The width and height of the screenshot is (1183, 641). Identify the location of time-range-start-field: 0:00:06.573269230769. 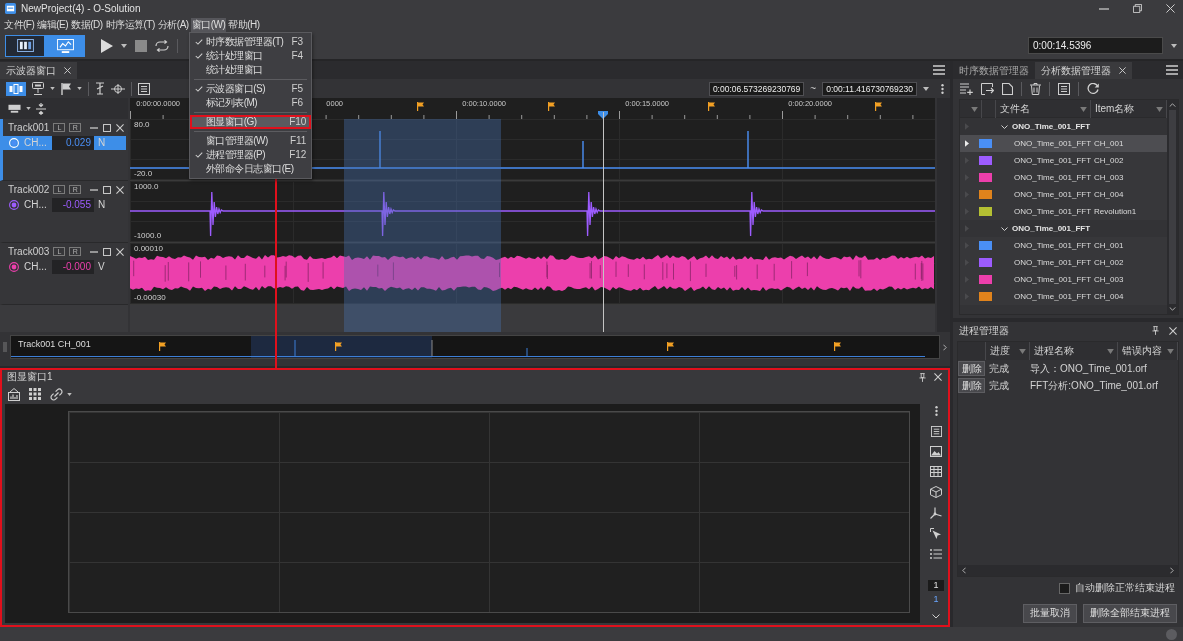
(756, 88).